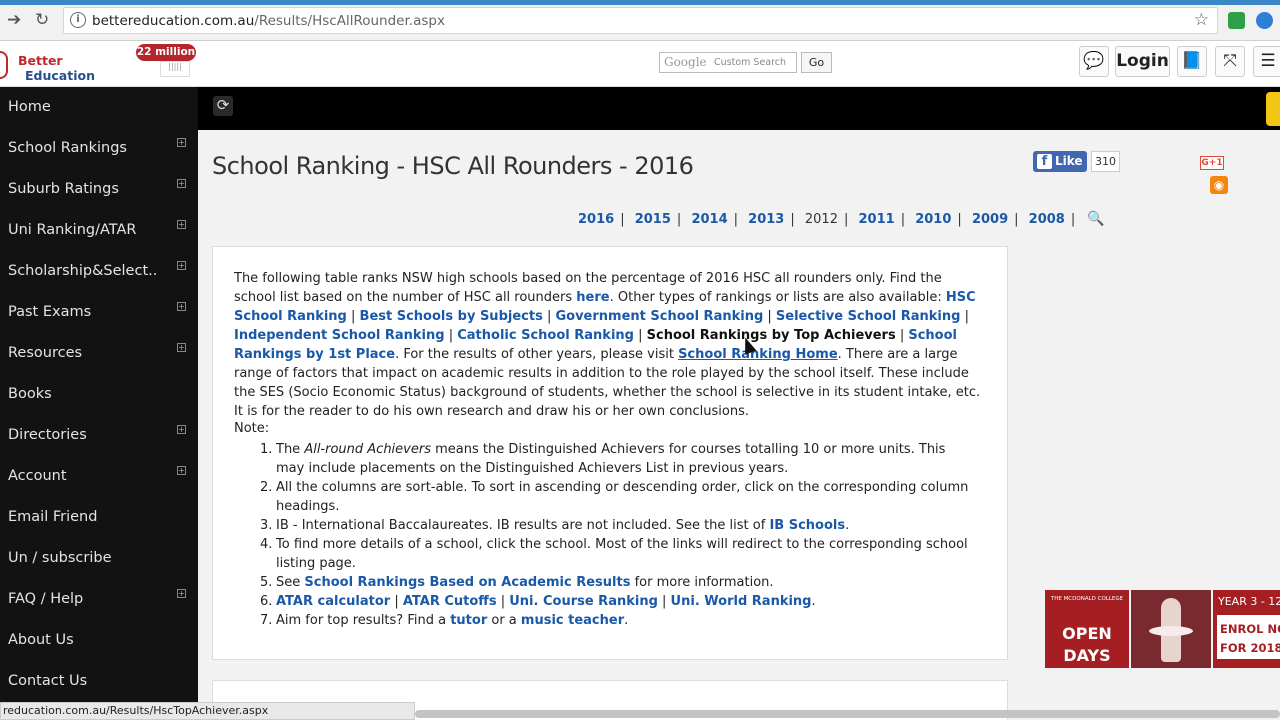  I want to click on sidebar-item-label: Contact Us, so click(48, 681).